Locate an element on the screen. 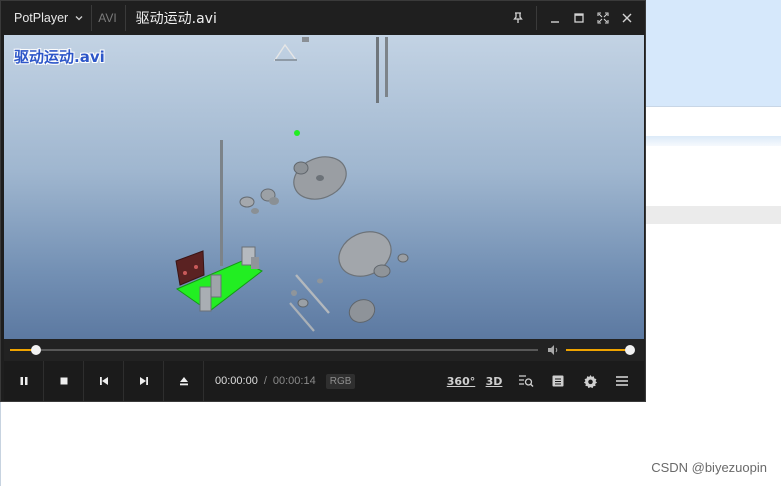  background-window-border is located at coordinates (0, 444).